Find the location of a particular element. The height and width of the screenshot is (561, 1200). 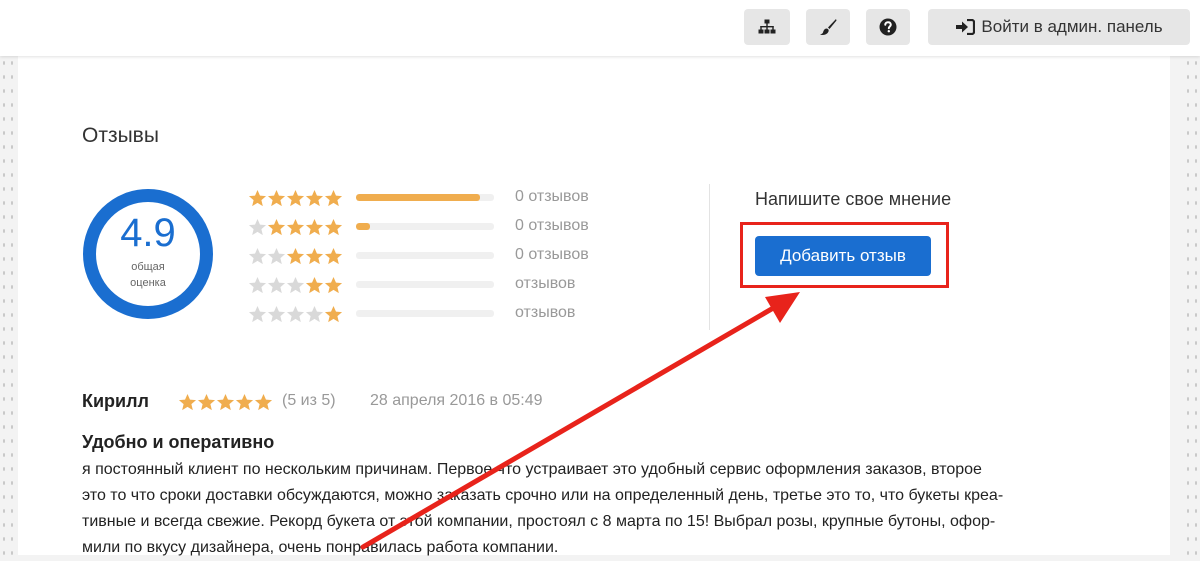

top-bar: Войти в админ. панель is located at coordinates (600, 28).